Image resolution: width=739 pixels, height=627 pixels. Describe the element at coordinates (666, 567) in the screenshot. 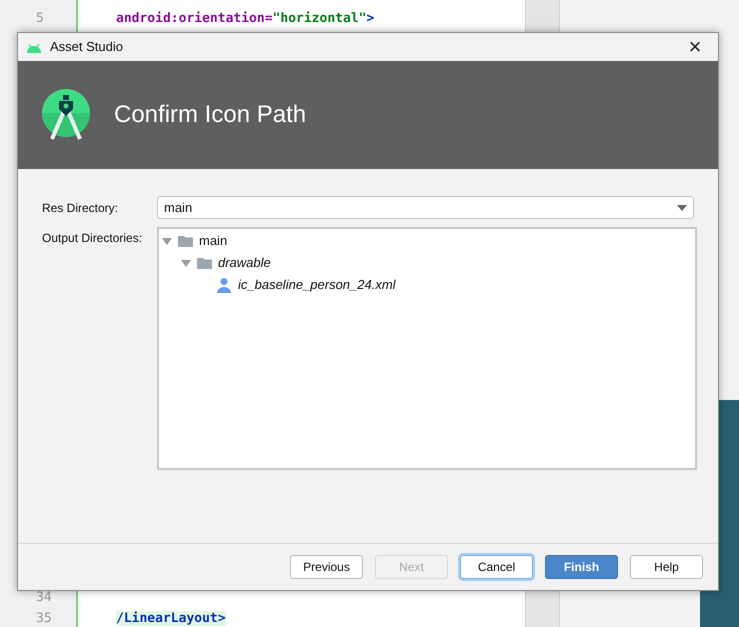

I see `dialog-button: Help` at that location.